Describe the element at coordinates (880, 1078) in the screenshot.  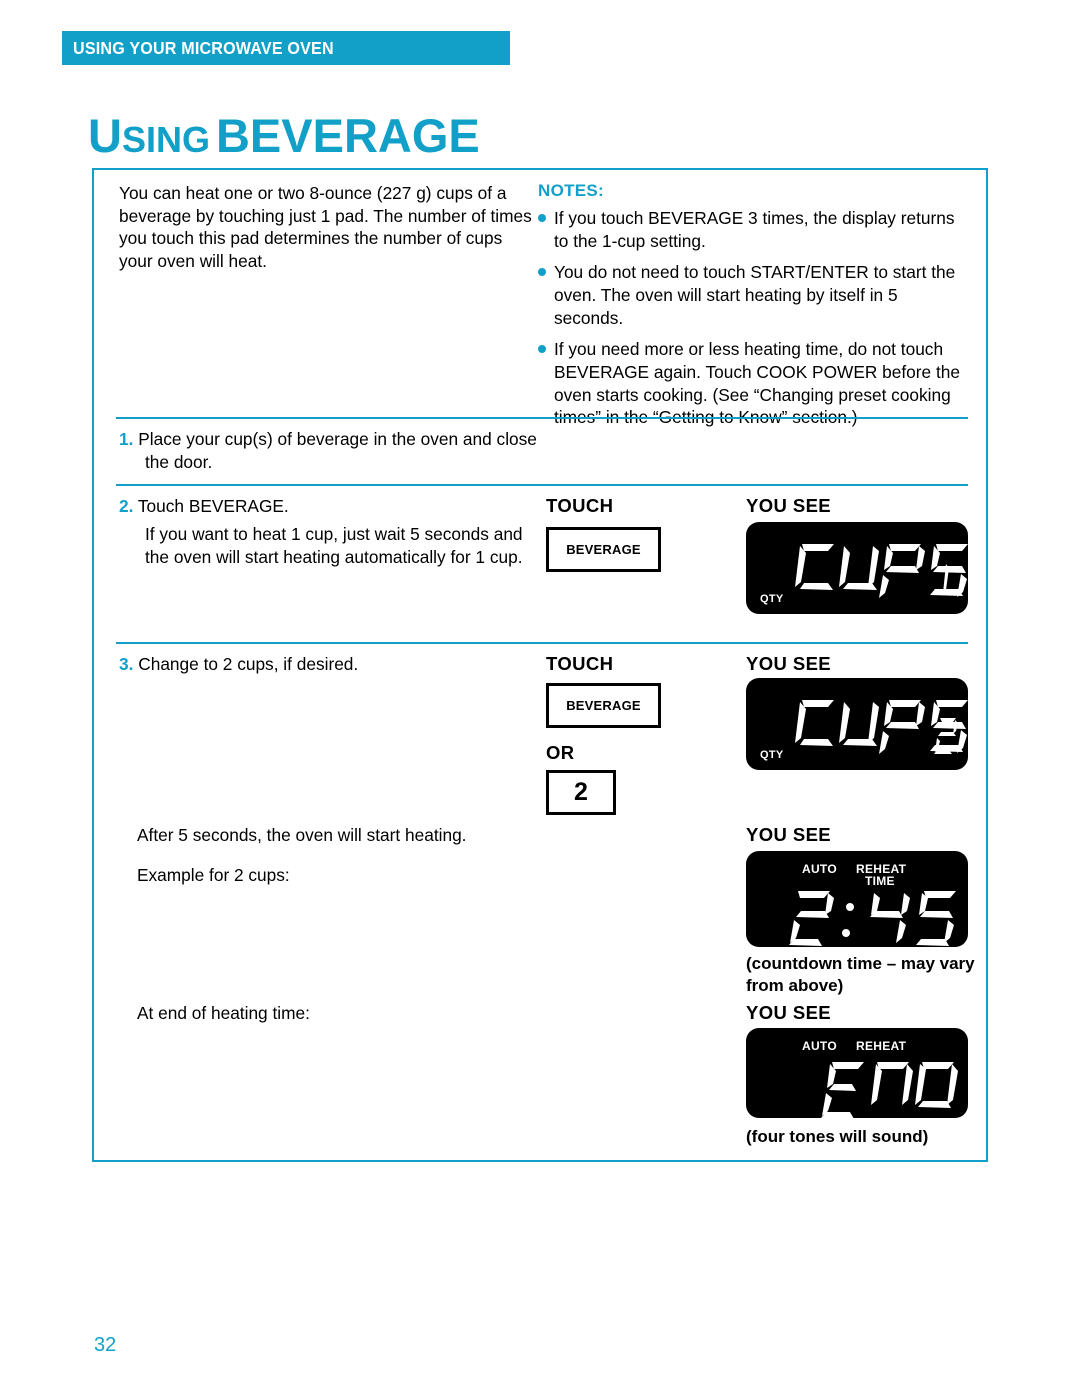
I see `display-svg-end: AUTO REHEAT` at that location.